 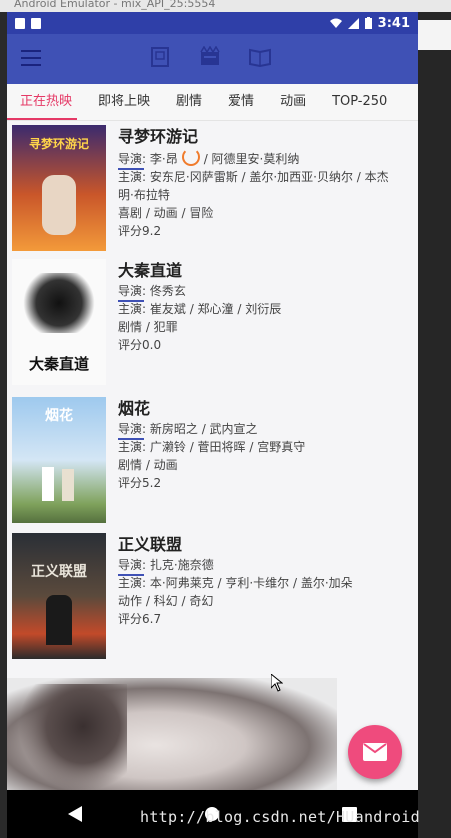 I want to click on back-icon, so click(x=75, y=814).